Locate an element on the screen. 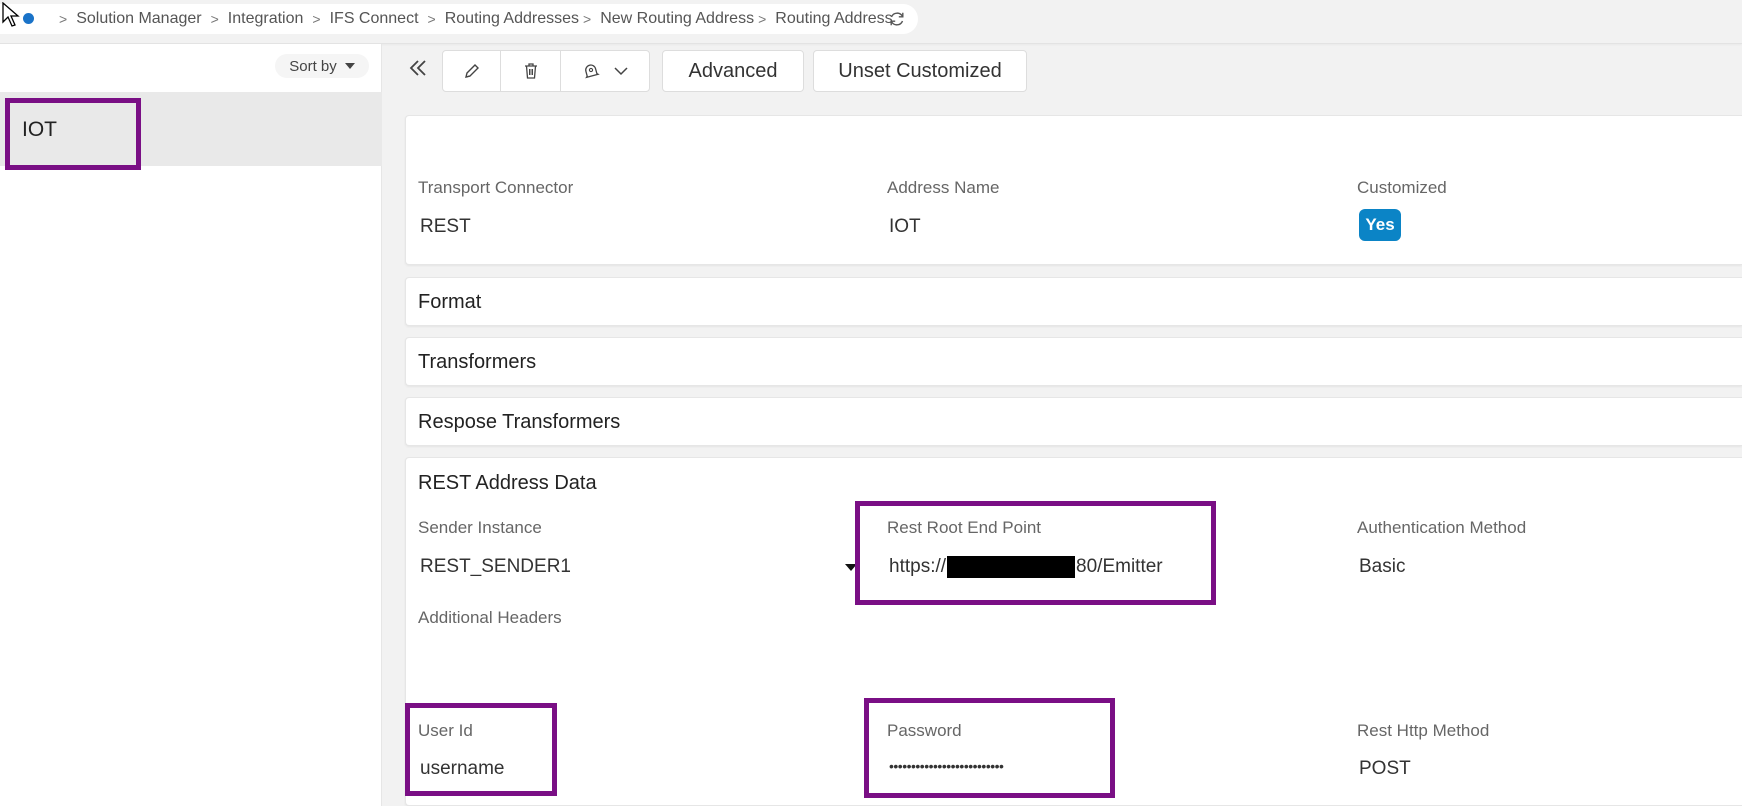 Image resolution: width=1742 pixels, height=806 pixels. breadcrumb-item-integration: Integration is located at coordinates (266, 19).